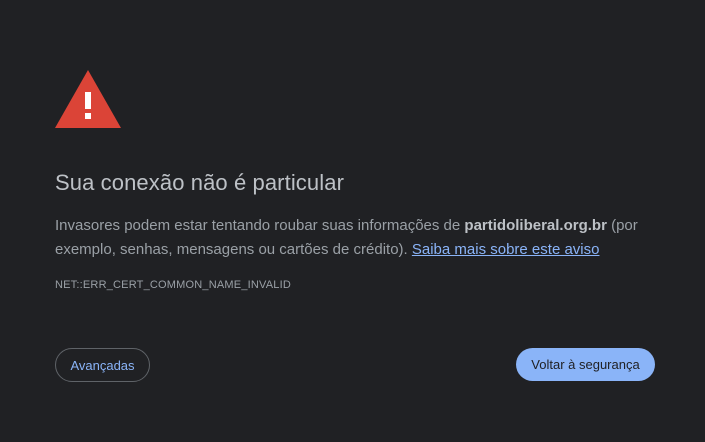  Describe the element at coordinates (585, 364) in the screenshot. I see `back-to-safety-button: Voltar à segurança` at that location.